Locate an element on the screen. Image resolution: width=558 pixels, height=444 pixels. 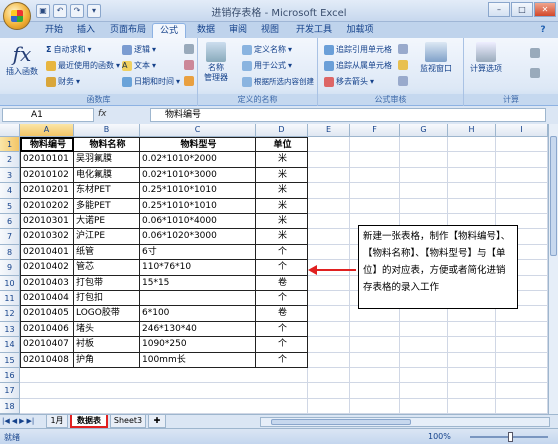
table-cell: 02010403 is located at coordinates (47, 283).